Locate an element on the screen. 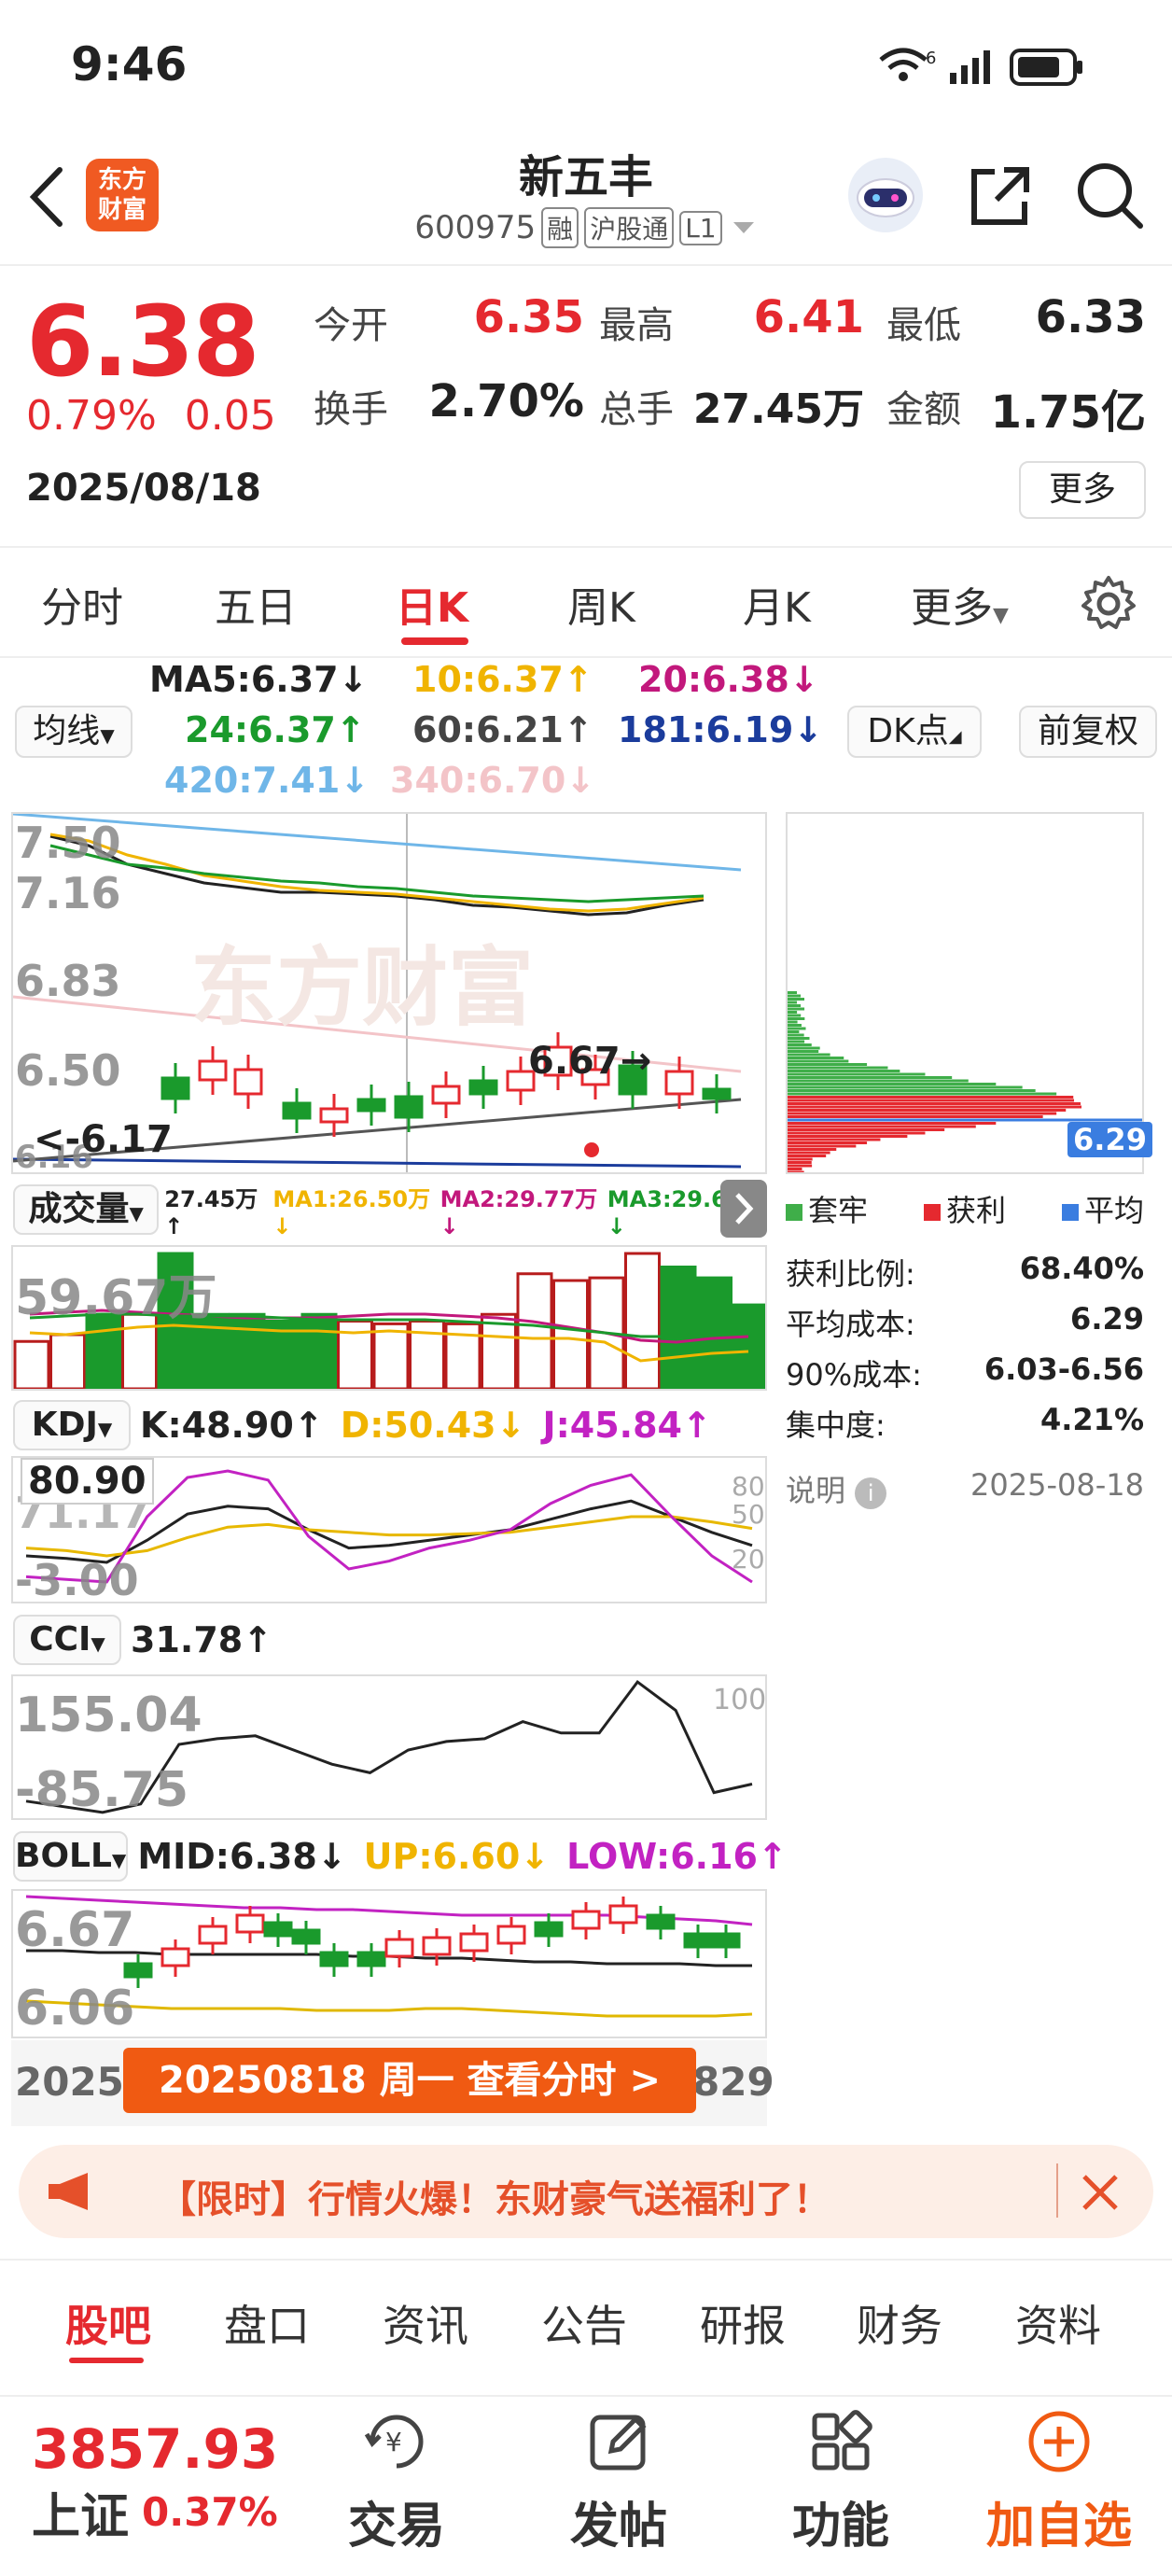  more-quote-button: 更多 is located at coordinates (1082, 490).